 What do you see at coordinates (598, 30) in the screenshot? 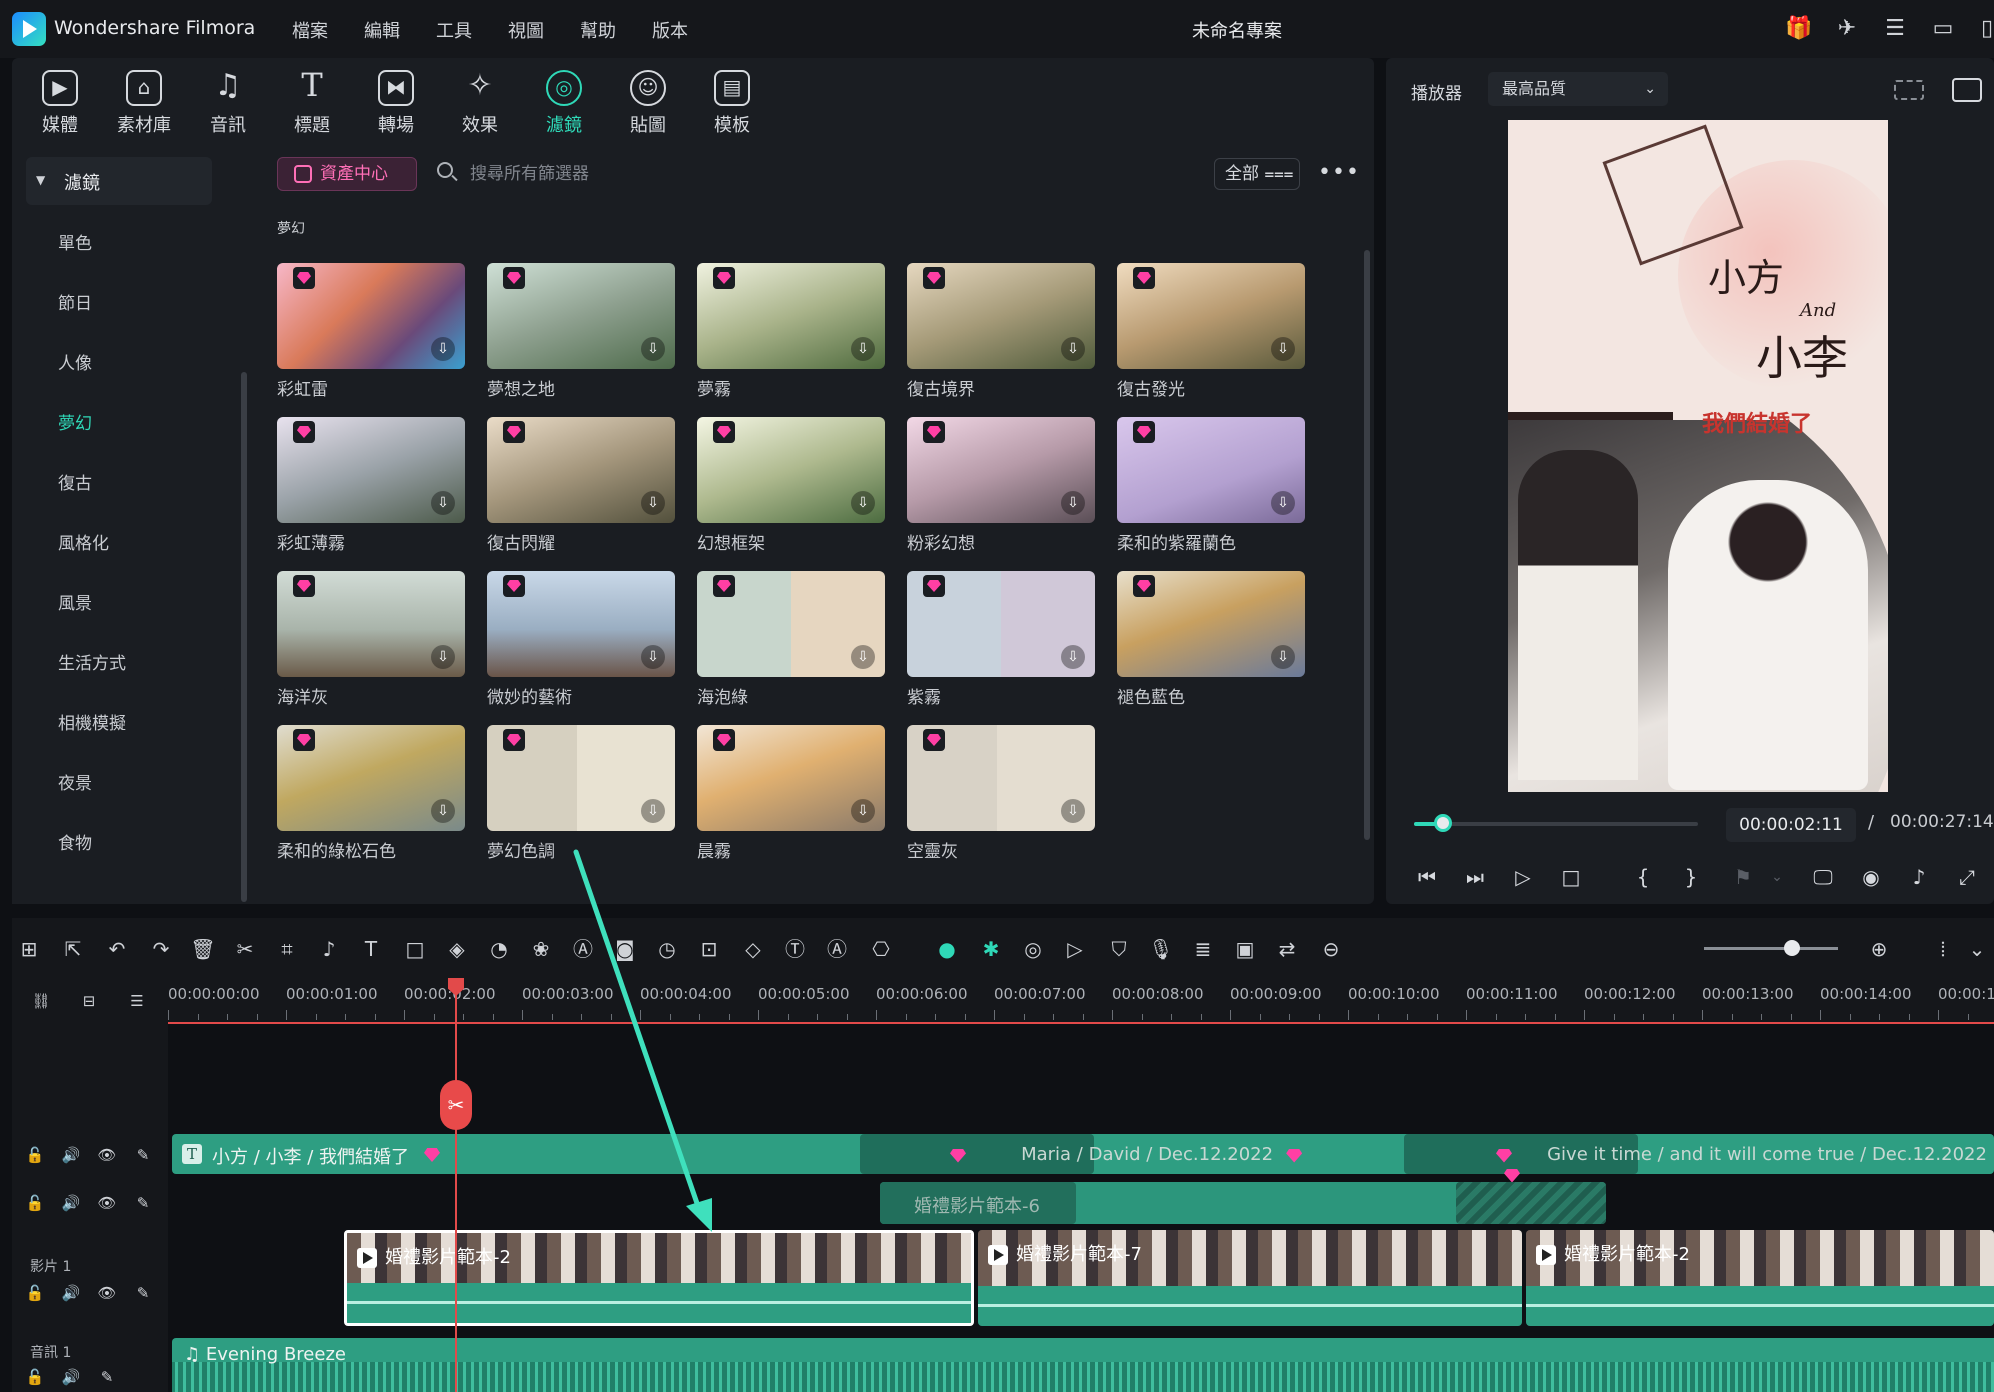
I see `menu-help: 幫助` at bounding box center [598, 30].